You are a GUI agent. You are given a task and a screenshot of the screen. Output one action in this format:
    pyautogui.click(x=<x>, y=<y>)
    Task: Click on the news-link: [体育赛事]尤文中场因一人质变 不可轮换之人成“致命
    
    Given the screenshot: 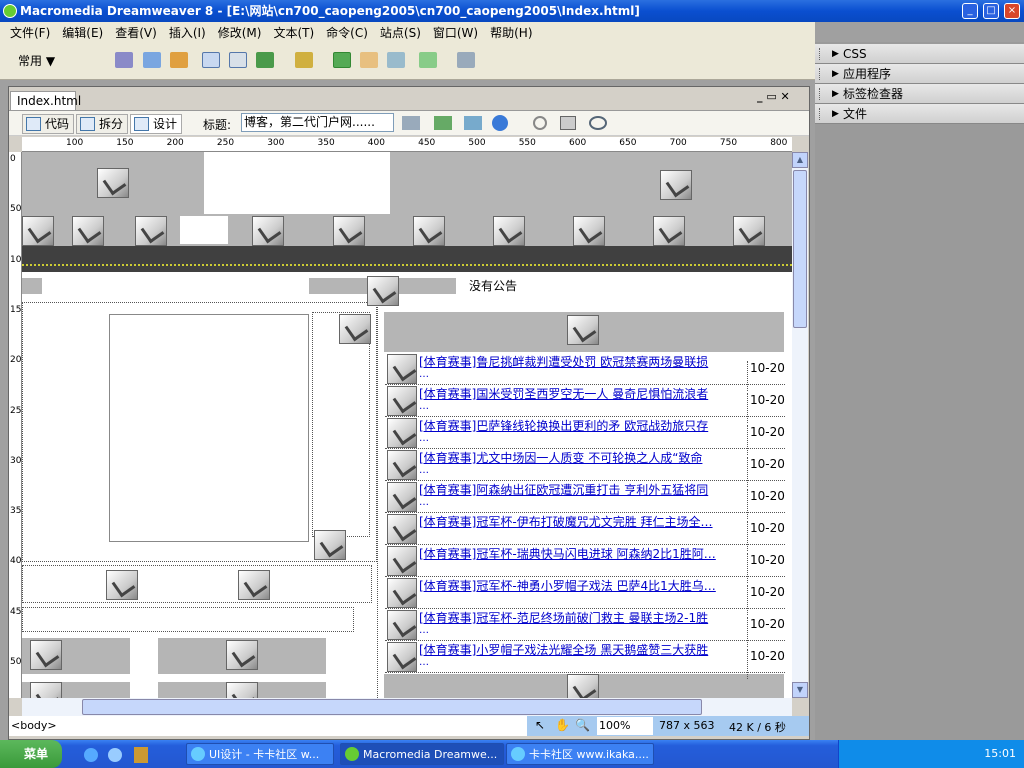 What is the action you would take?
    pyautogui.click(x=580, y=458)
    